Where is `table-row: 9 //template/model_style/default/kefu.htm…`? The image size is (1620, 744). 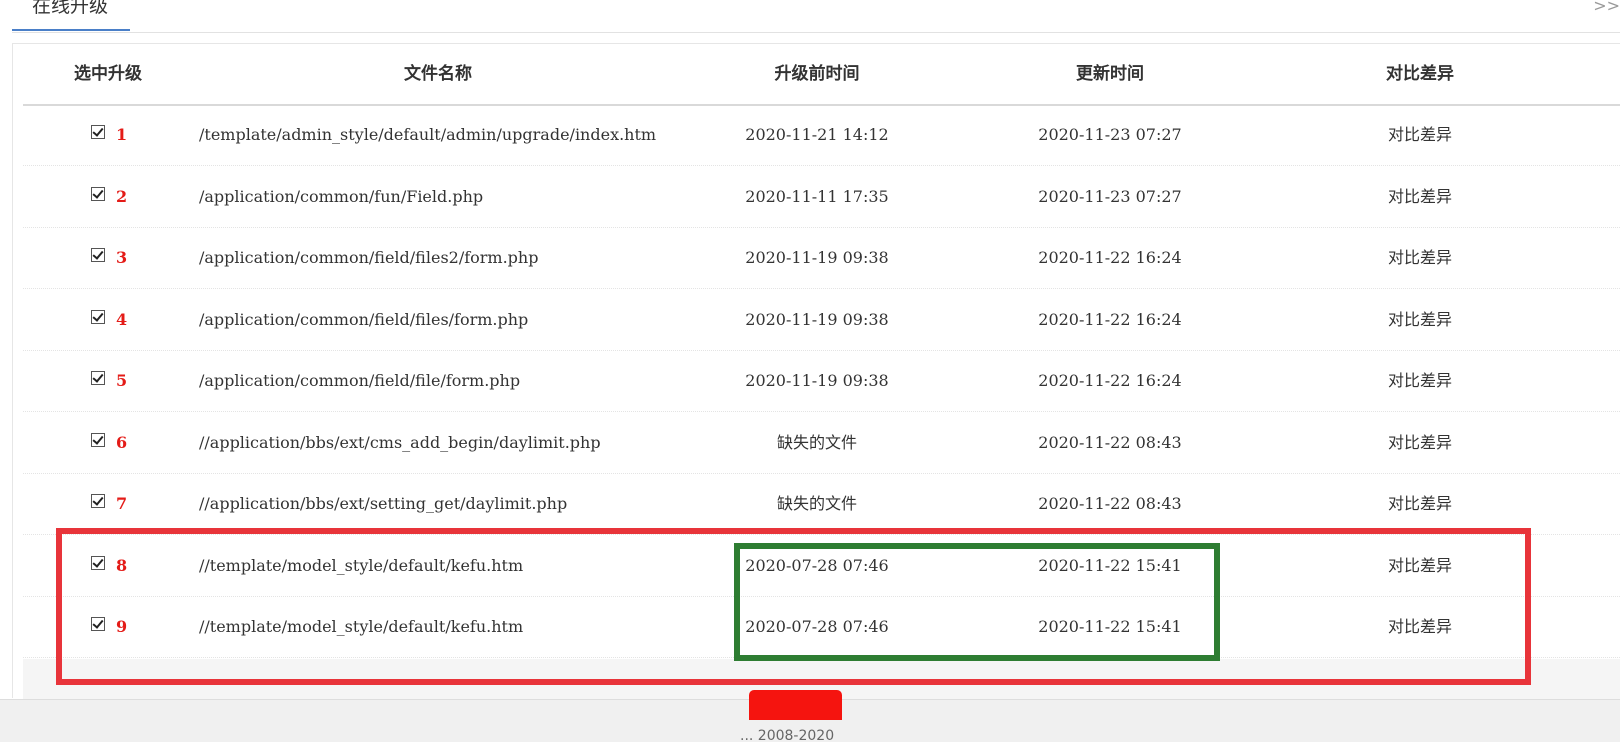
table-row: 9 //template/model_style/default/kefu.htm… is located at coordinates (821, 627).